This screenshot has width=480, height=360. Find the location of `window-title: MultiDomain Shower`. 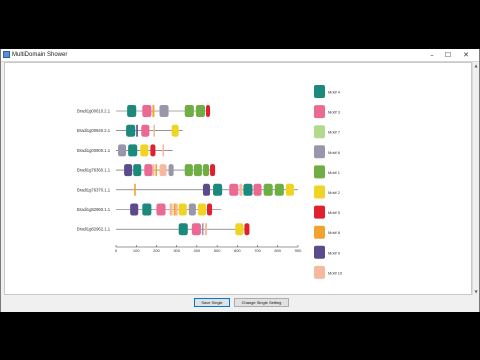

window-title: MultiDomain Shower is located at coordinates (40, 55).